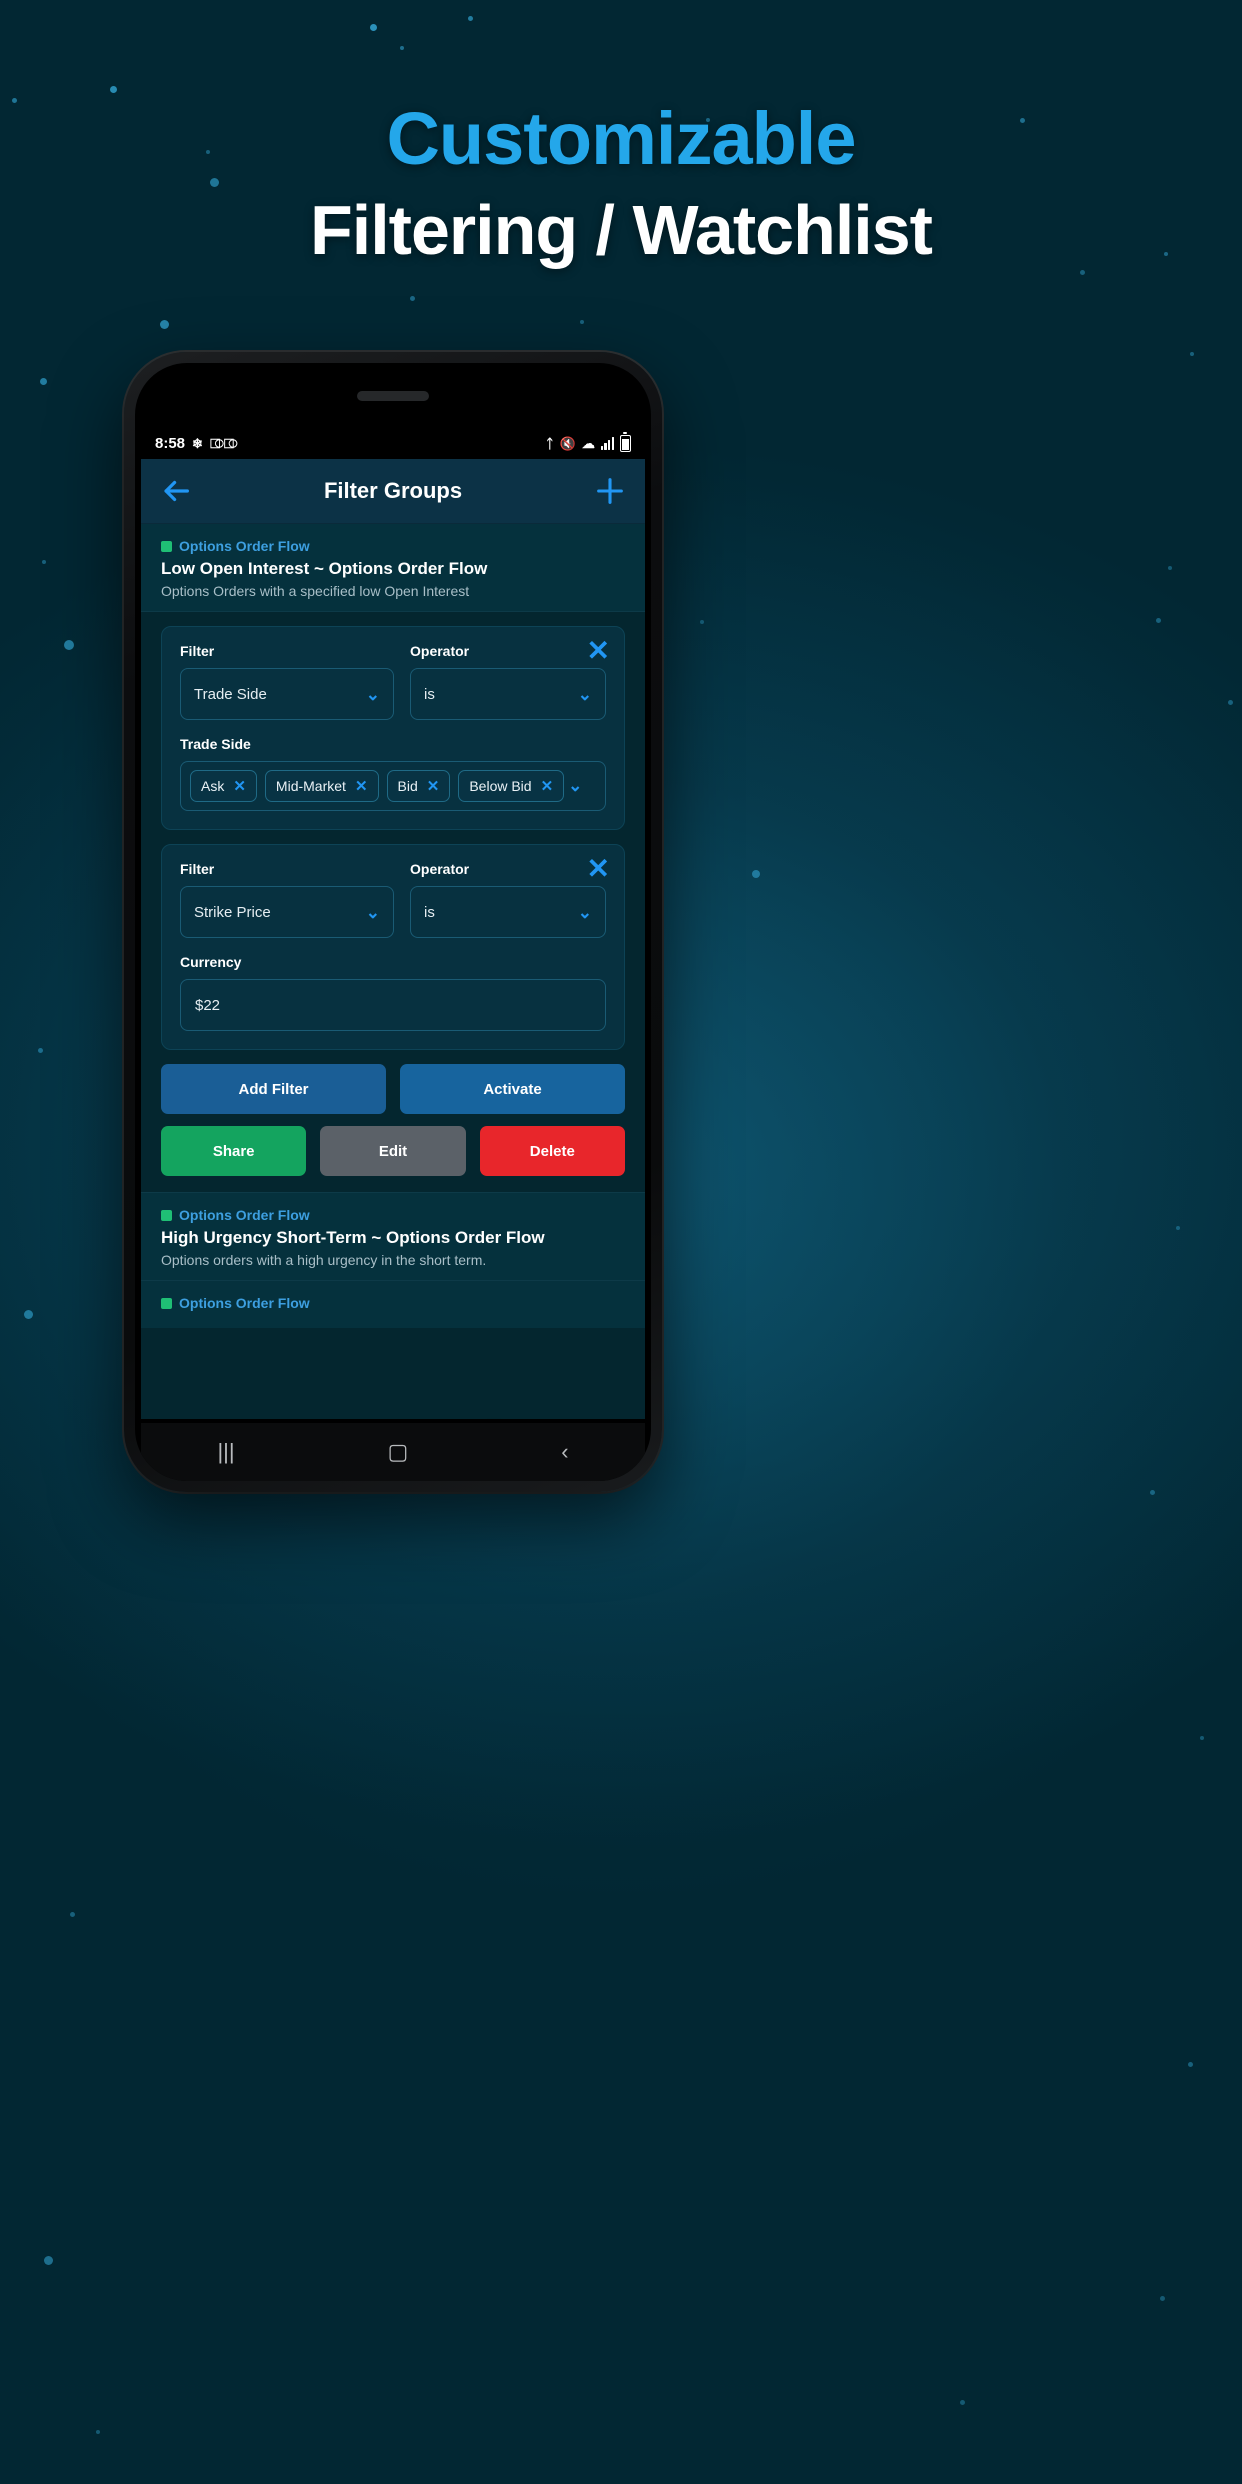 The image size is (1242, 2484). Describe the element at coordinates (500, 786) in the screenshot. I see `chip-label: Below Bid` at that location.